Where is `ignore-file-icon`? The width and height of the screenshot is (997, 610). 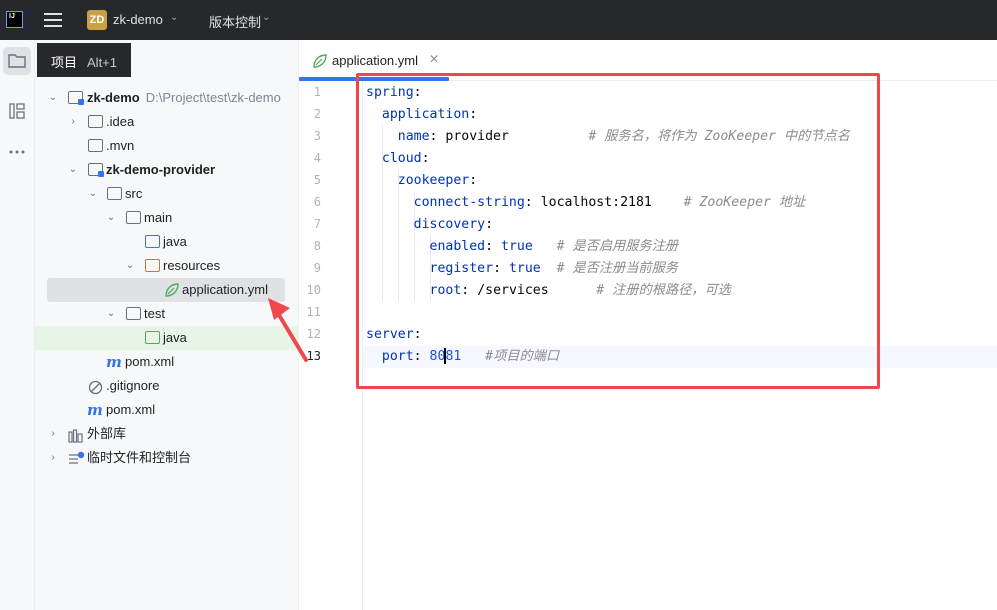 ignore-file-icon is located at coordinates (95, 387).